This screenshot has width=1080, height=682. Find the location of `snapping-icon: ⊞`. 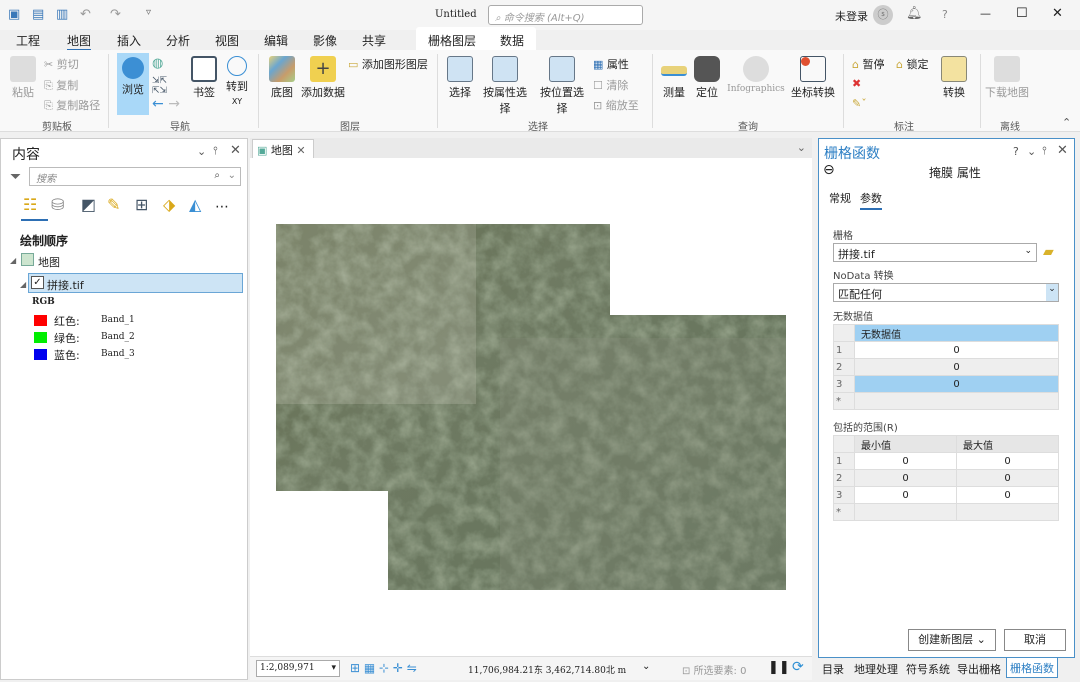

snapping-icon: ⊞ is located at coordinates (141, 204).